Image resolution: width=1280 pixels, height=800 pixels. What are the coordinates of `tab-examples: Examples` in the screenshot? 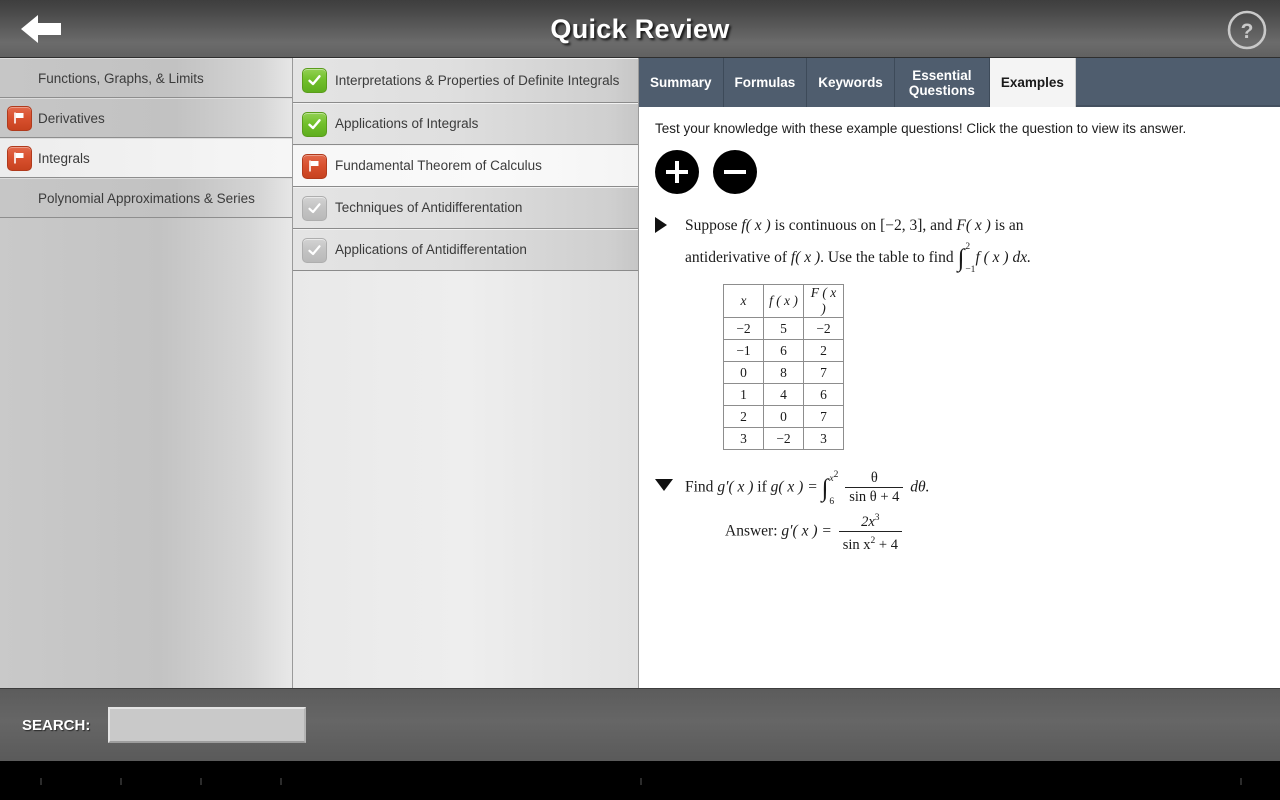 It's located at (1032, 82).